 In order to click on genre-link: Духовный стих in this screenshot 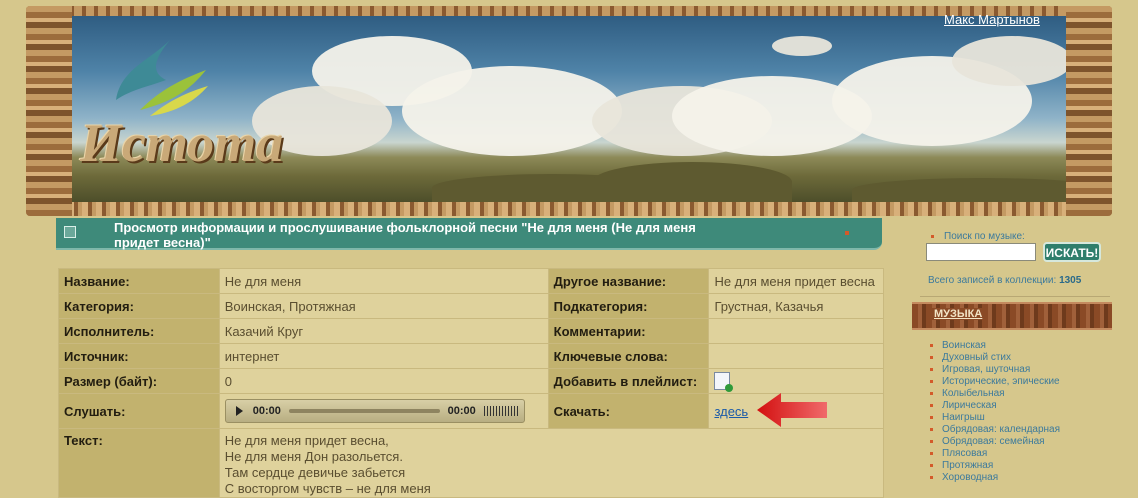, I will do `click(995, 358)`.